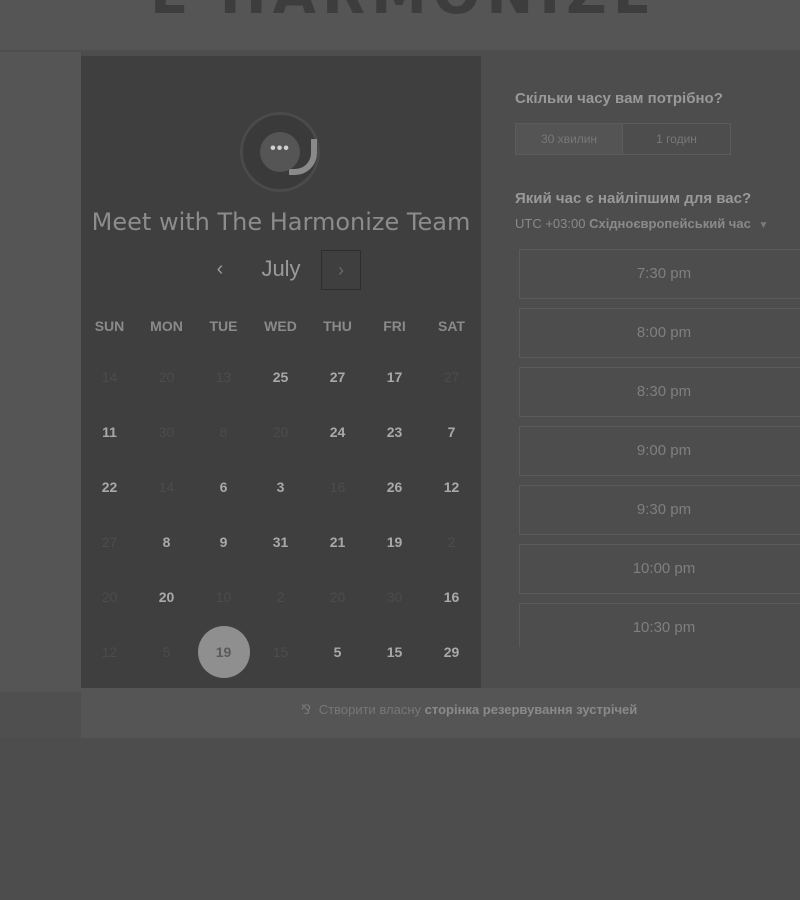 The image size is (800, 900). What do you see at coordinates (619, 98) in the screenshot?
I see `duration-question: Скільки часу вам потрібно?` at bounding box center [619, 98].